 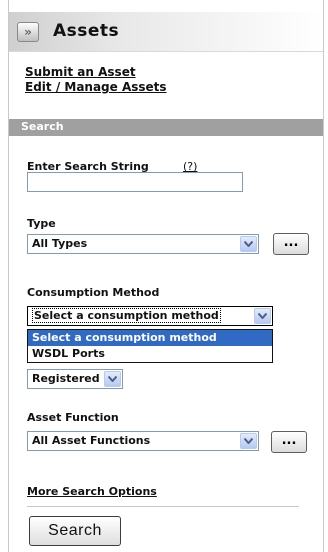 I want to click on edit-manage-assets-link: Edit / Manage Assets, so click(x=96, y=87).